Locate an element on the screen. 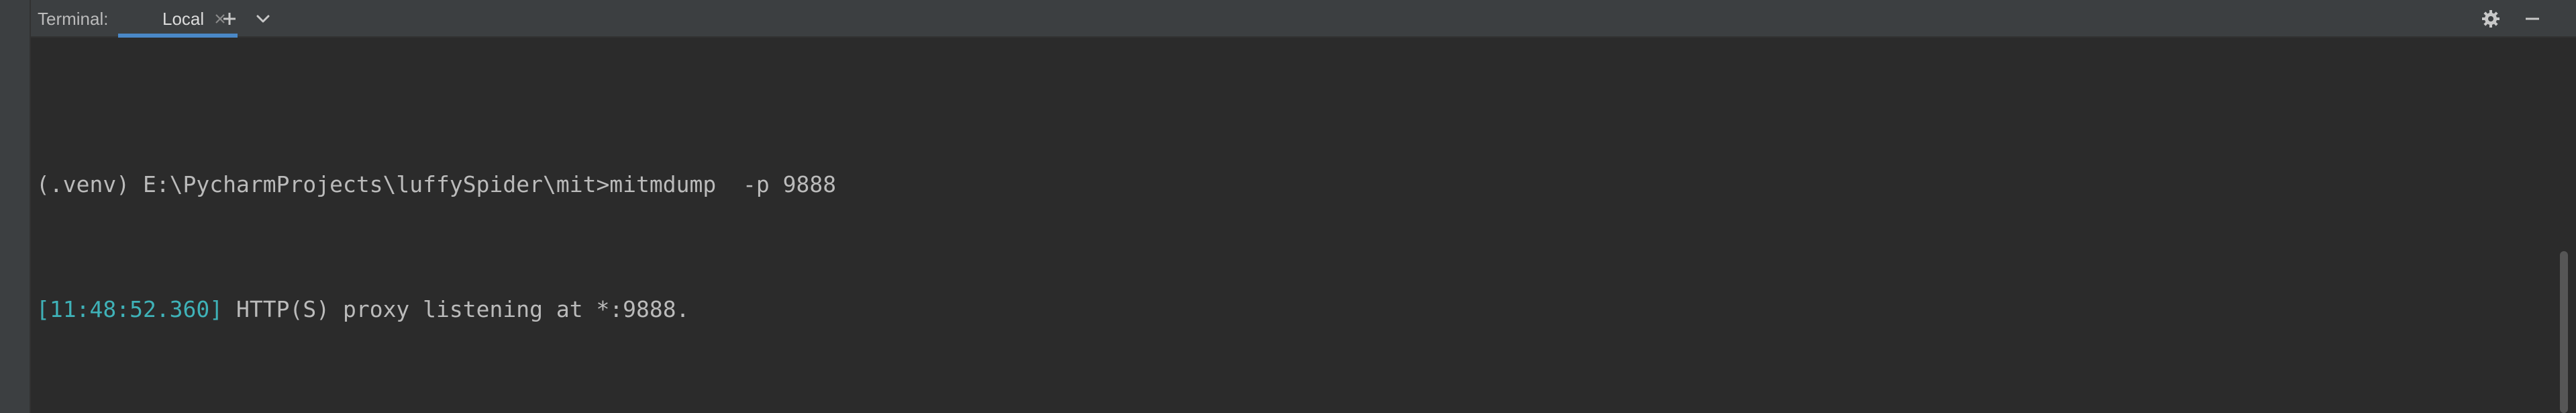  tool-window-stripe is located at coordinates (15, 206).